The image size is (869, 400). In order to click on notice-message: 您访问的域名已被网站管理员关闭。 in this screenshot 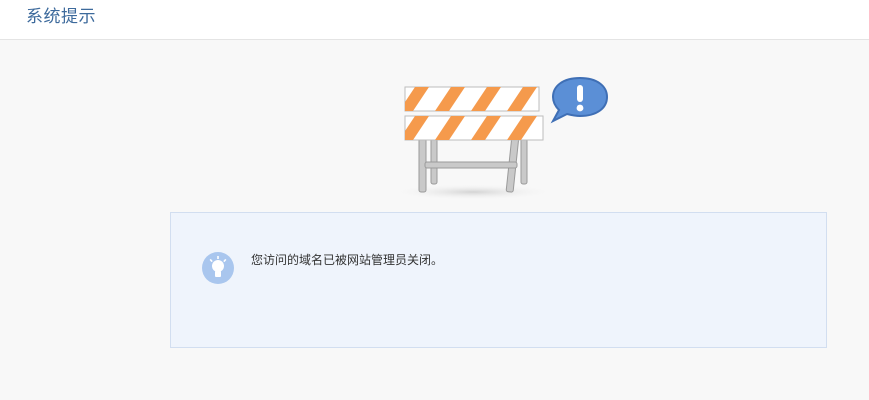, I will do `click(347, 260)`.